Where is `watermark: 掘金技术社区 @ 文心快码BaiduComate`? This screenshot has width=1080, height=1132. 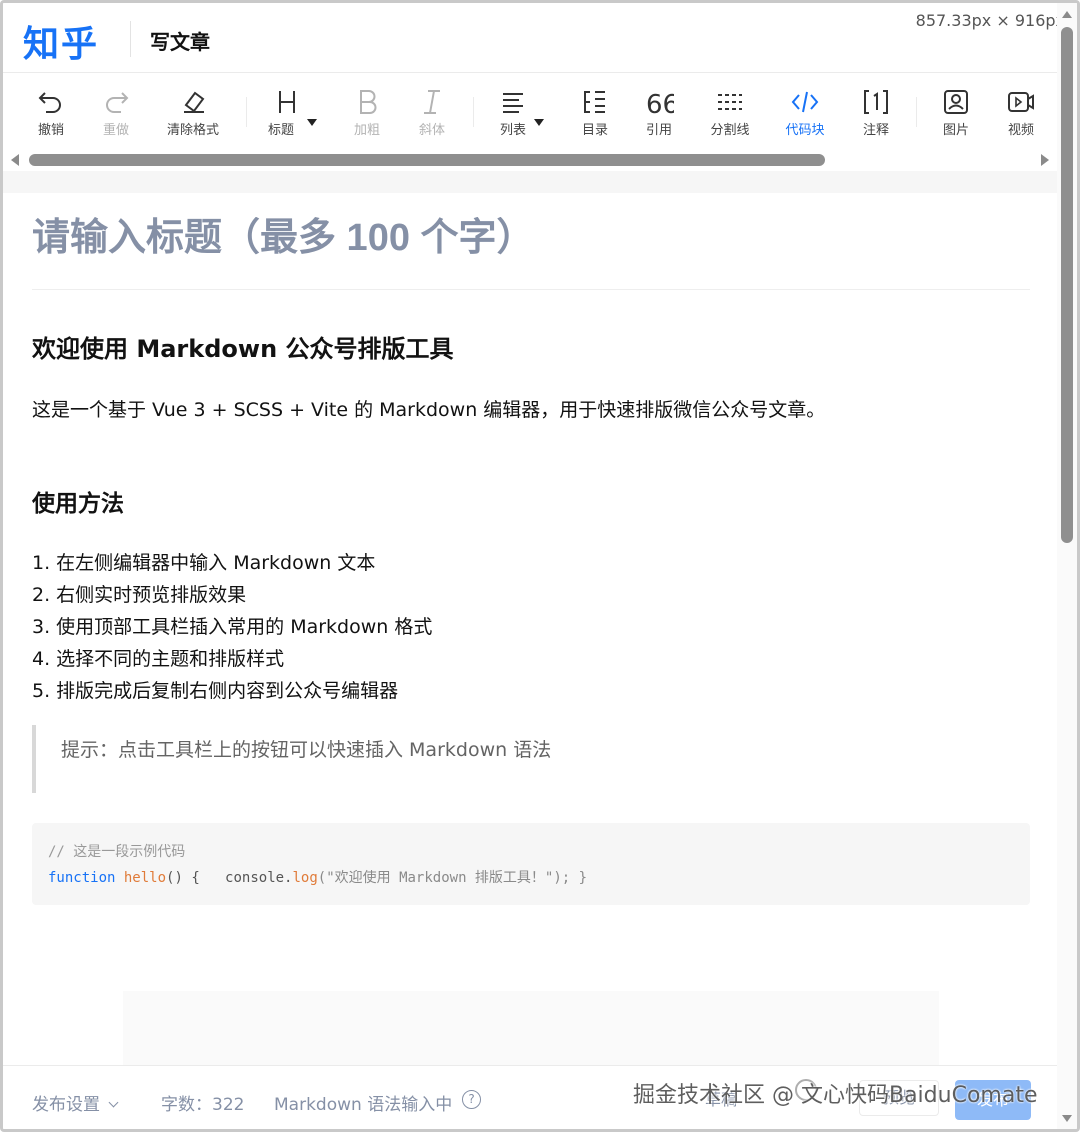 watermark: 掘金技术社区 @ 文心快码BaiduComate is located at coordinates (835, 1095).